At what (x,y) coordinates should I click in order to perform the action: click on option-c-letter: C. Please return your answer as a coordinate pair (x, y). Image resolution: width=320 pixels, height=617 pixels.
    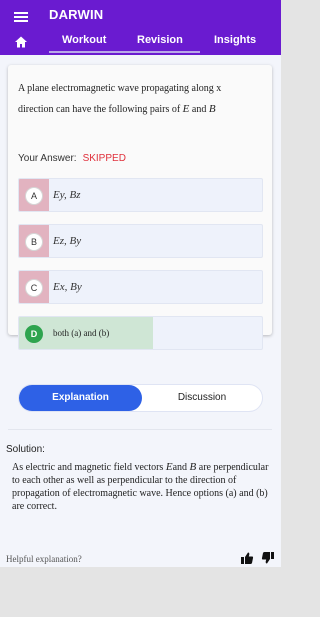
    Looking at the image, I should click on (34, 288).